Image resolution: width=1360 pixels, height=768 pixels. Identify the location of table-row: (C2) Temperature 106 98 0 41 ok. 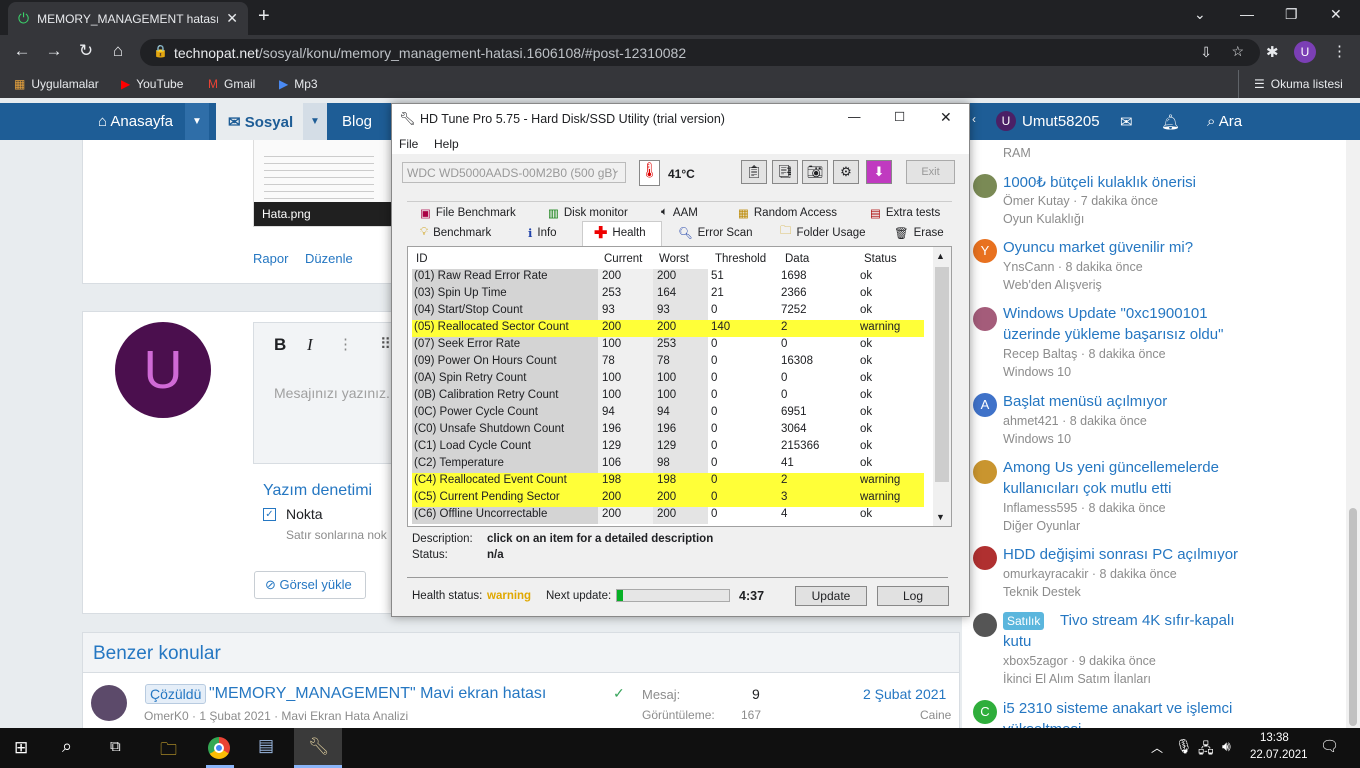
(668, 464).